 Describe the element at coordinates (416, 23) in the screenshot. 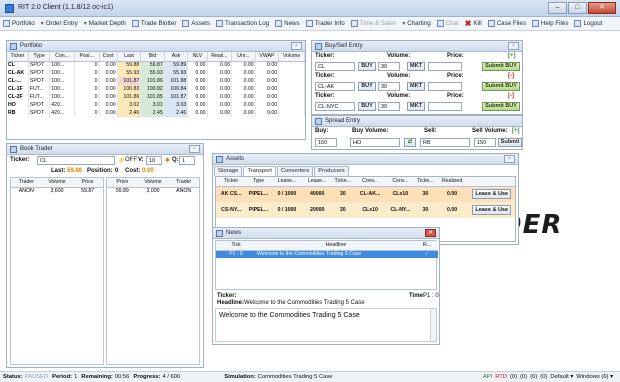

I see `menu-charting: ▾ Charting` at that location.